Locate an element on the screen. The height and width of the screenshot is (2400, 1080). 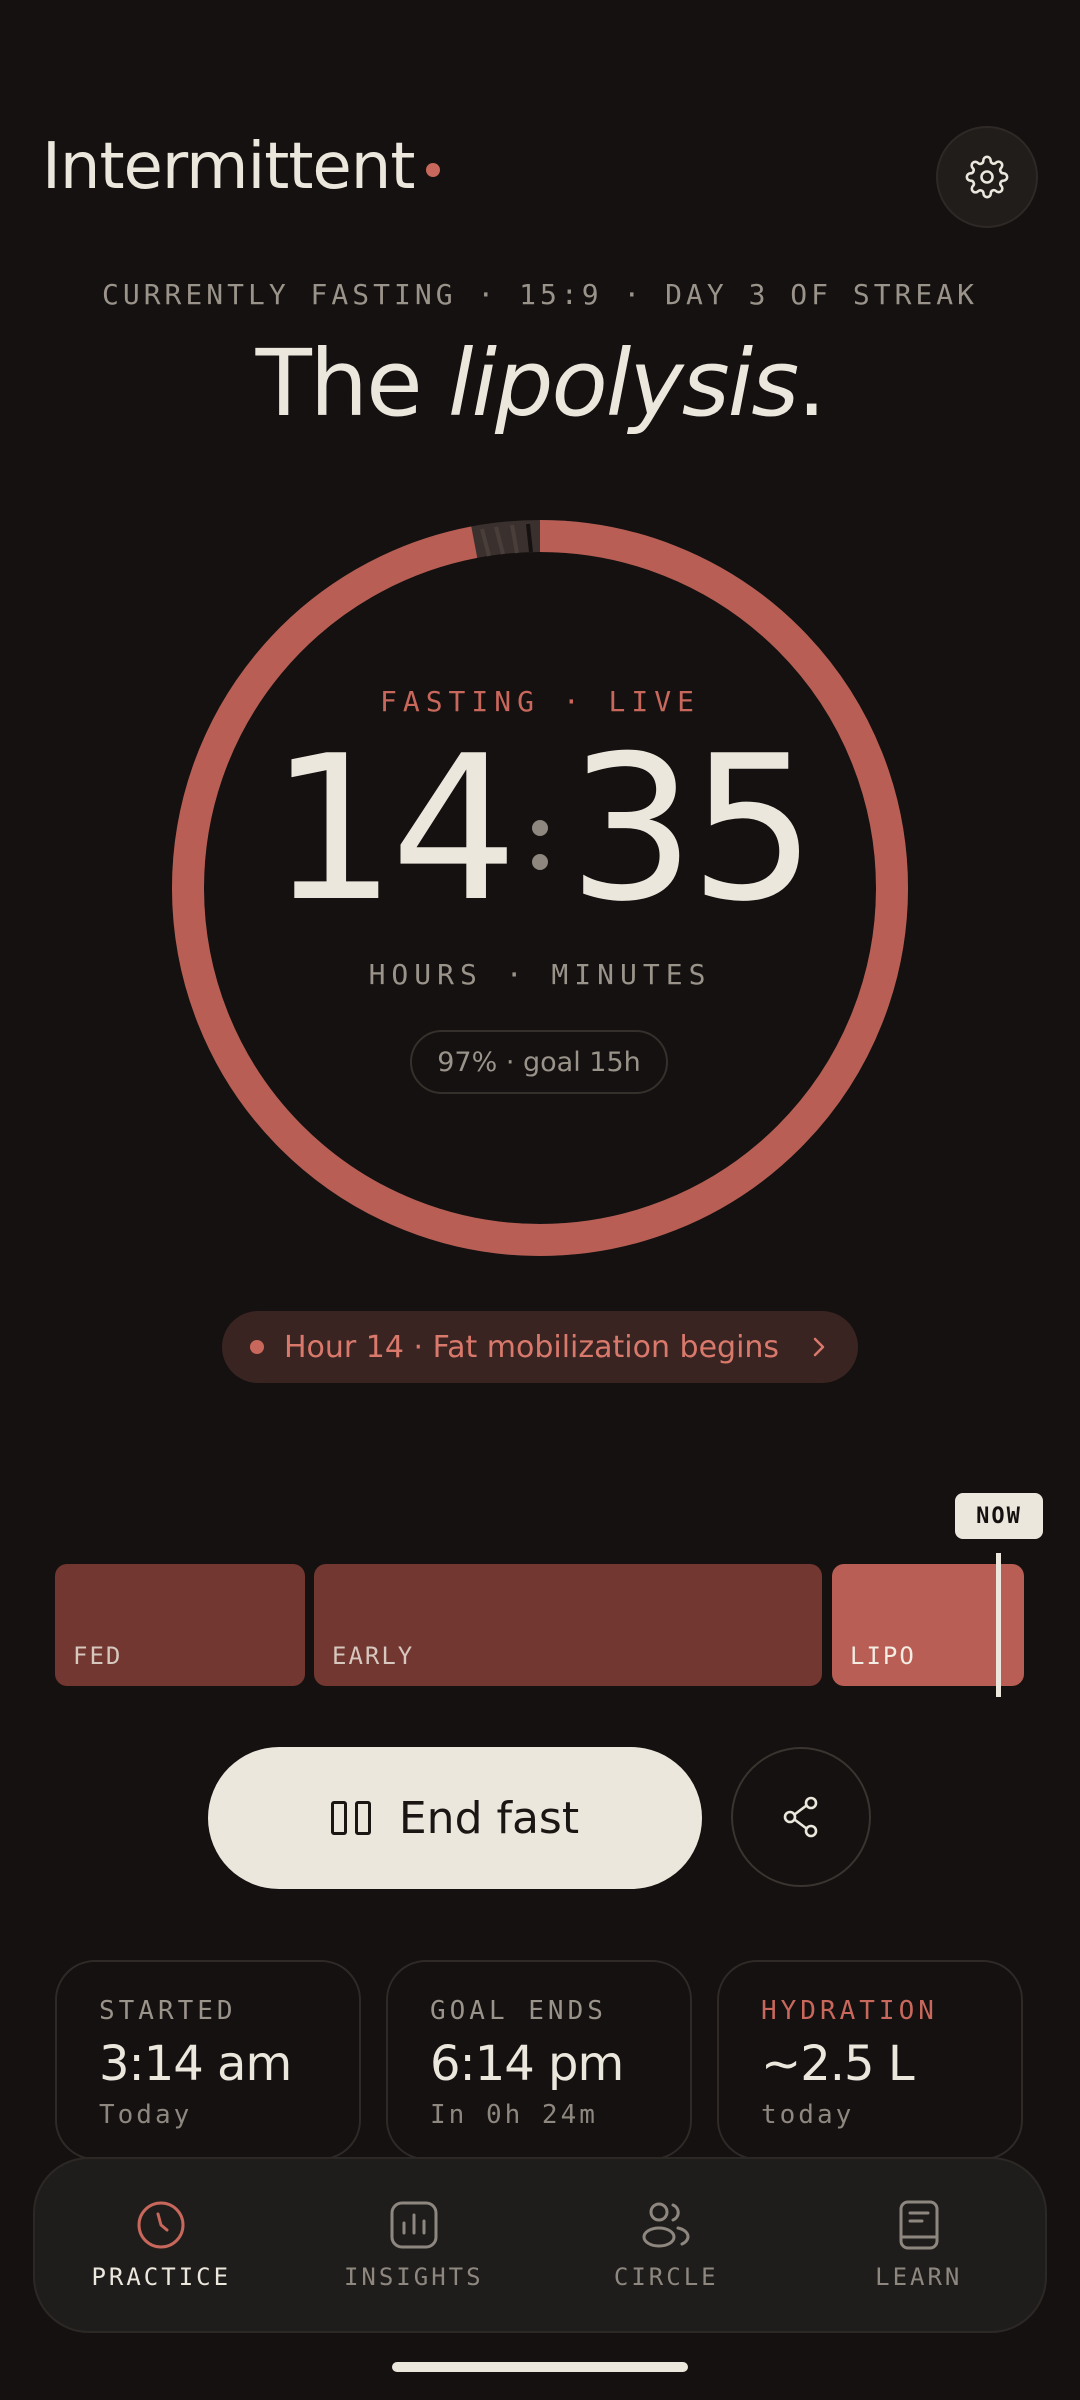
nav-label: CIRCLE is located at coordinates (666, 2277).